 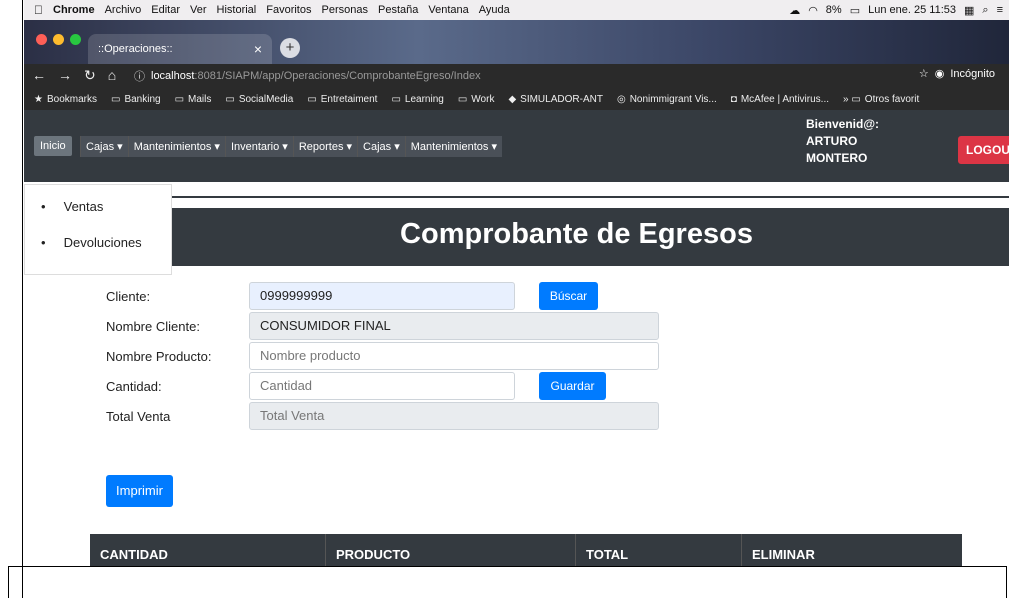 What do you see at coordinates (813, 10) in the screenshot?
I see `wifi-icon: ◠` at bounding box center [813, 10].